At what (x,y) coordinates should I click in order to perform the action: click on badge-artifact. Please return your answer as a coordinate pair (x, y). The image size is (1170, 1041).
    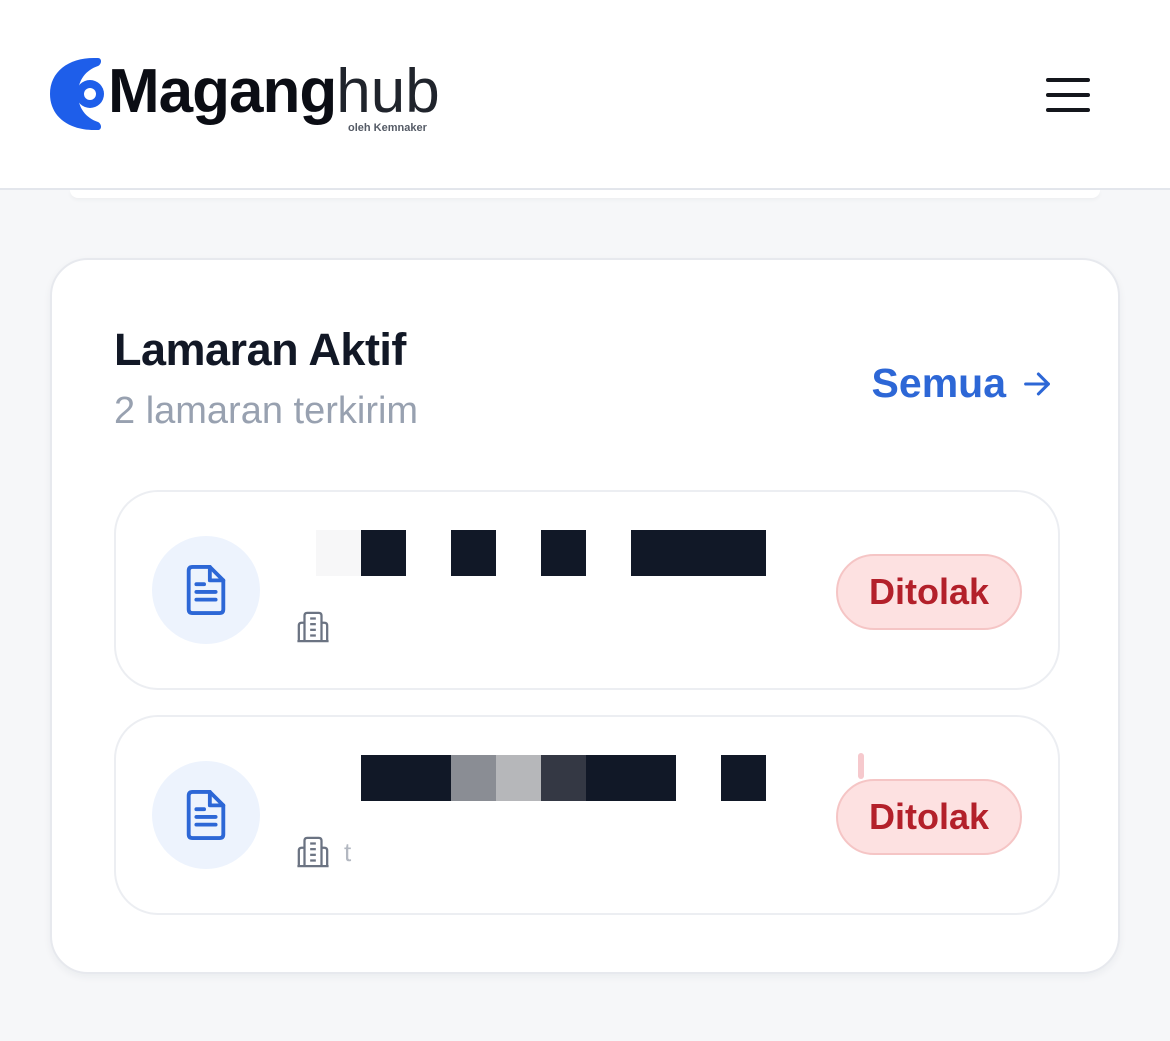
    Looking at the image, I should click on (861, 766).